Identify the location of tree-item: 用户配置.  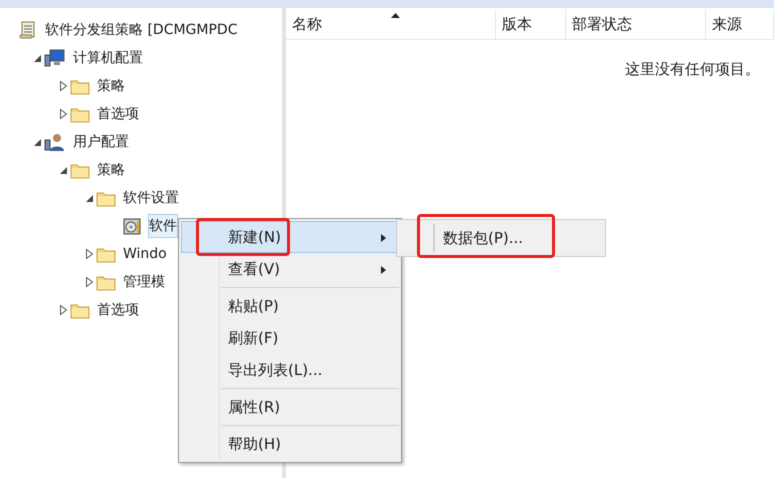
(101, 142).